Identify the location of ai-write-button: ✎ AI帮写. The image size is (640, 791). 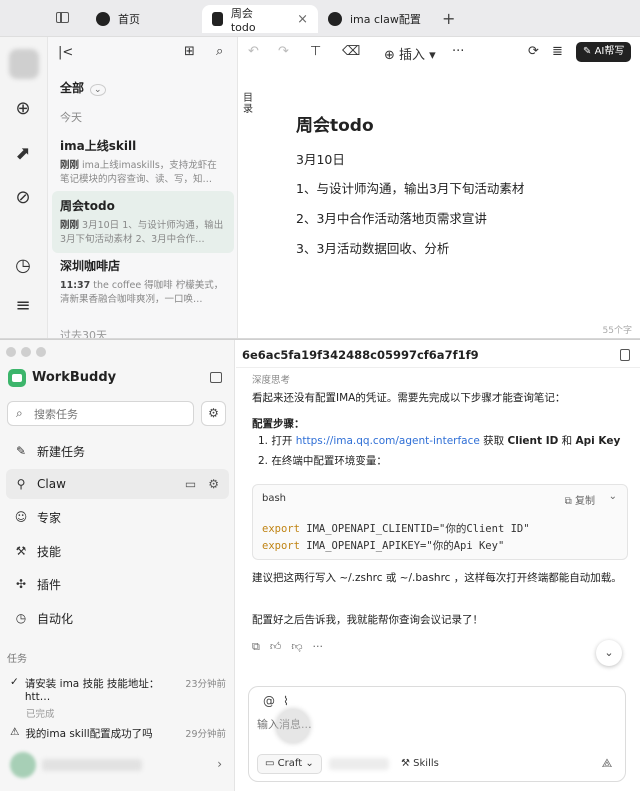
(604, 52).